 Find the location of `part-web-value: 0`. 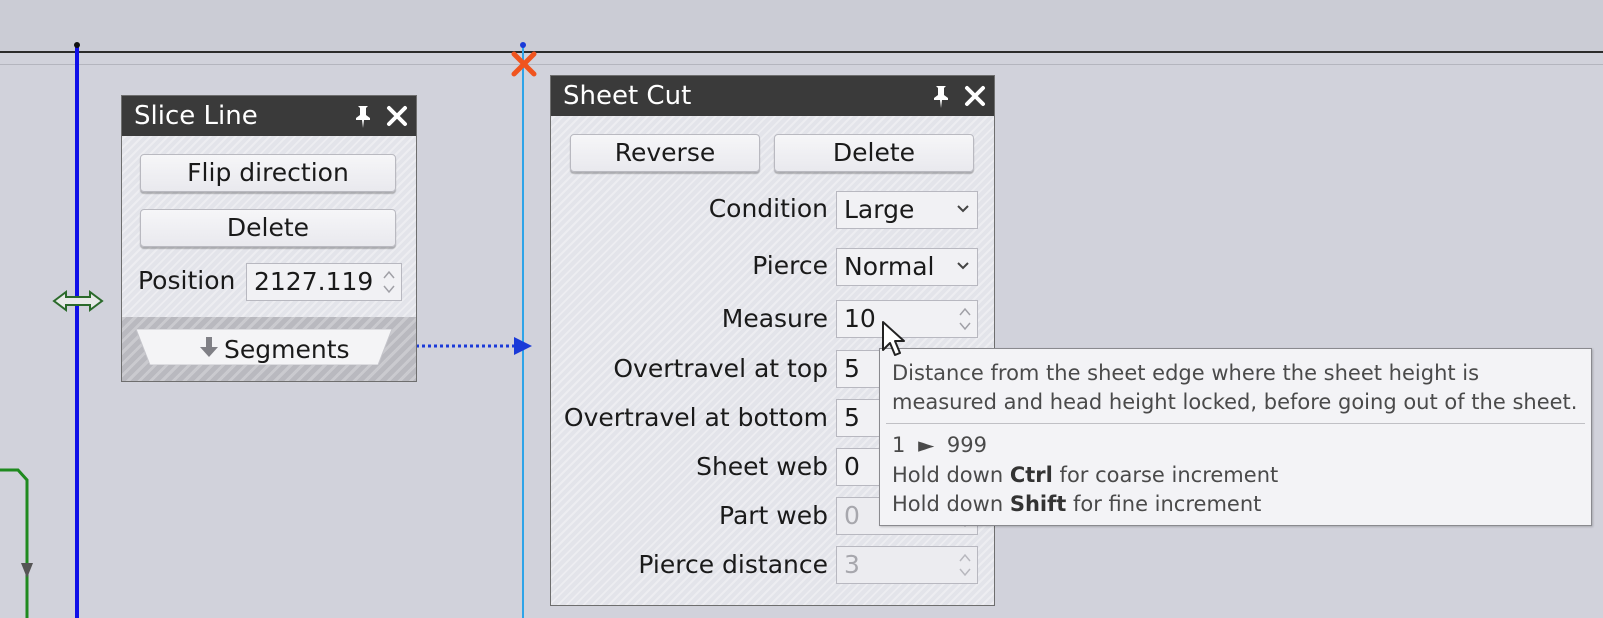

part-web-value: 0 is located at coordinates (852, 515).